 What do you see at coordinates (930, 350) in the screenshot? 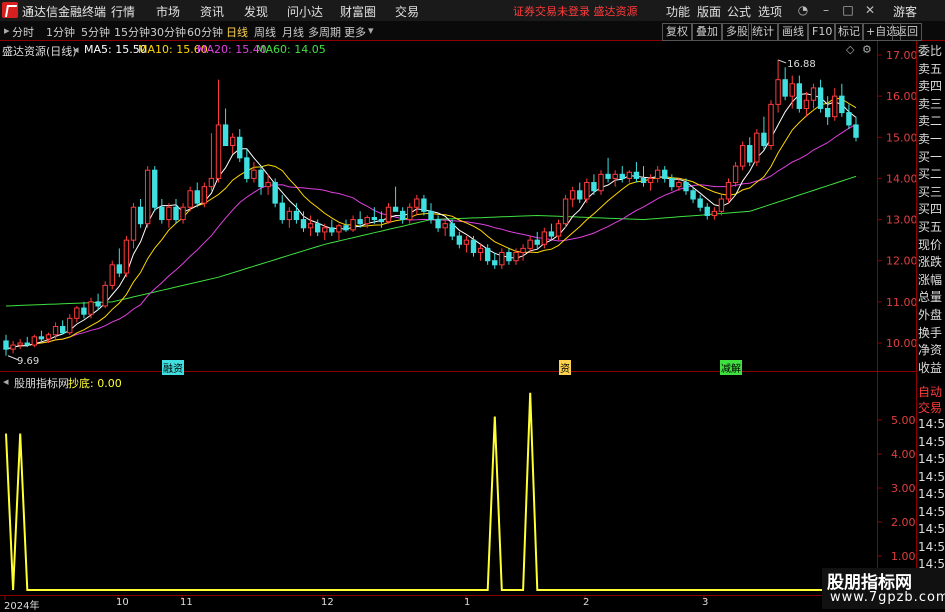
I see `quote-field-17: 净资` at bounding box center [930, 350].